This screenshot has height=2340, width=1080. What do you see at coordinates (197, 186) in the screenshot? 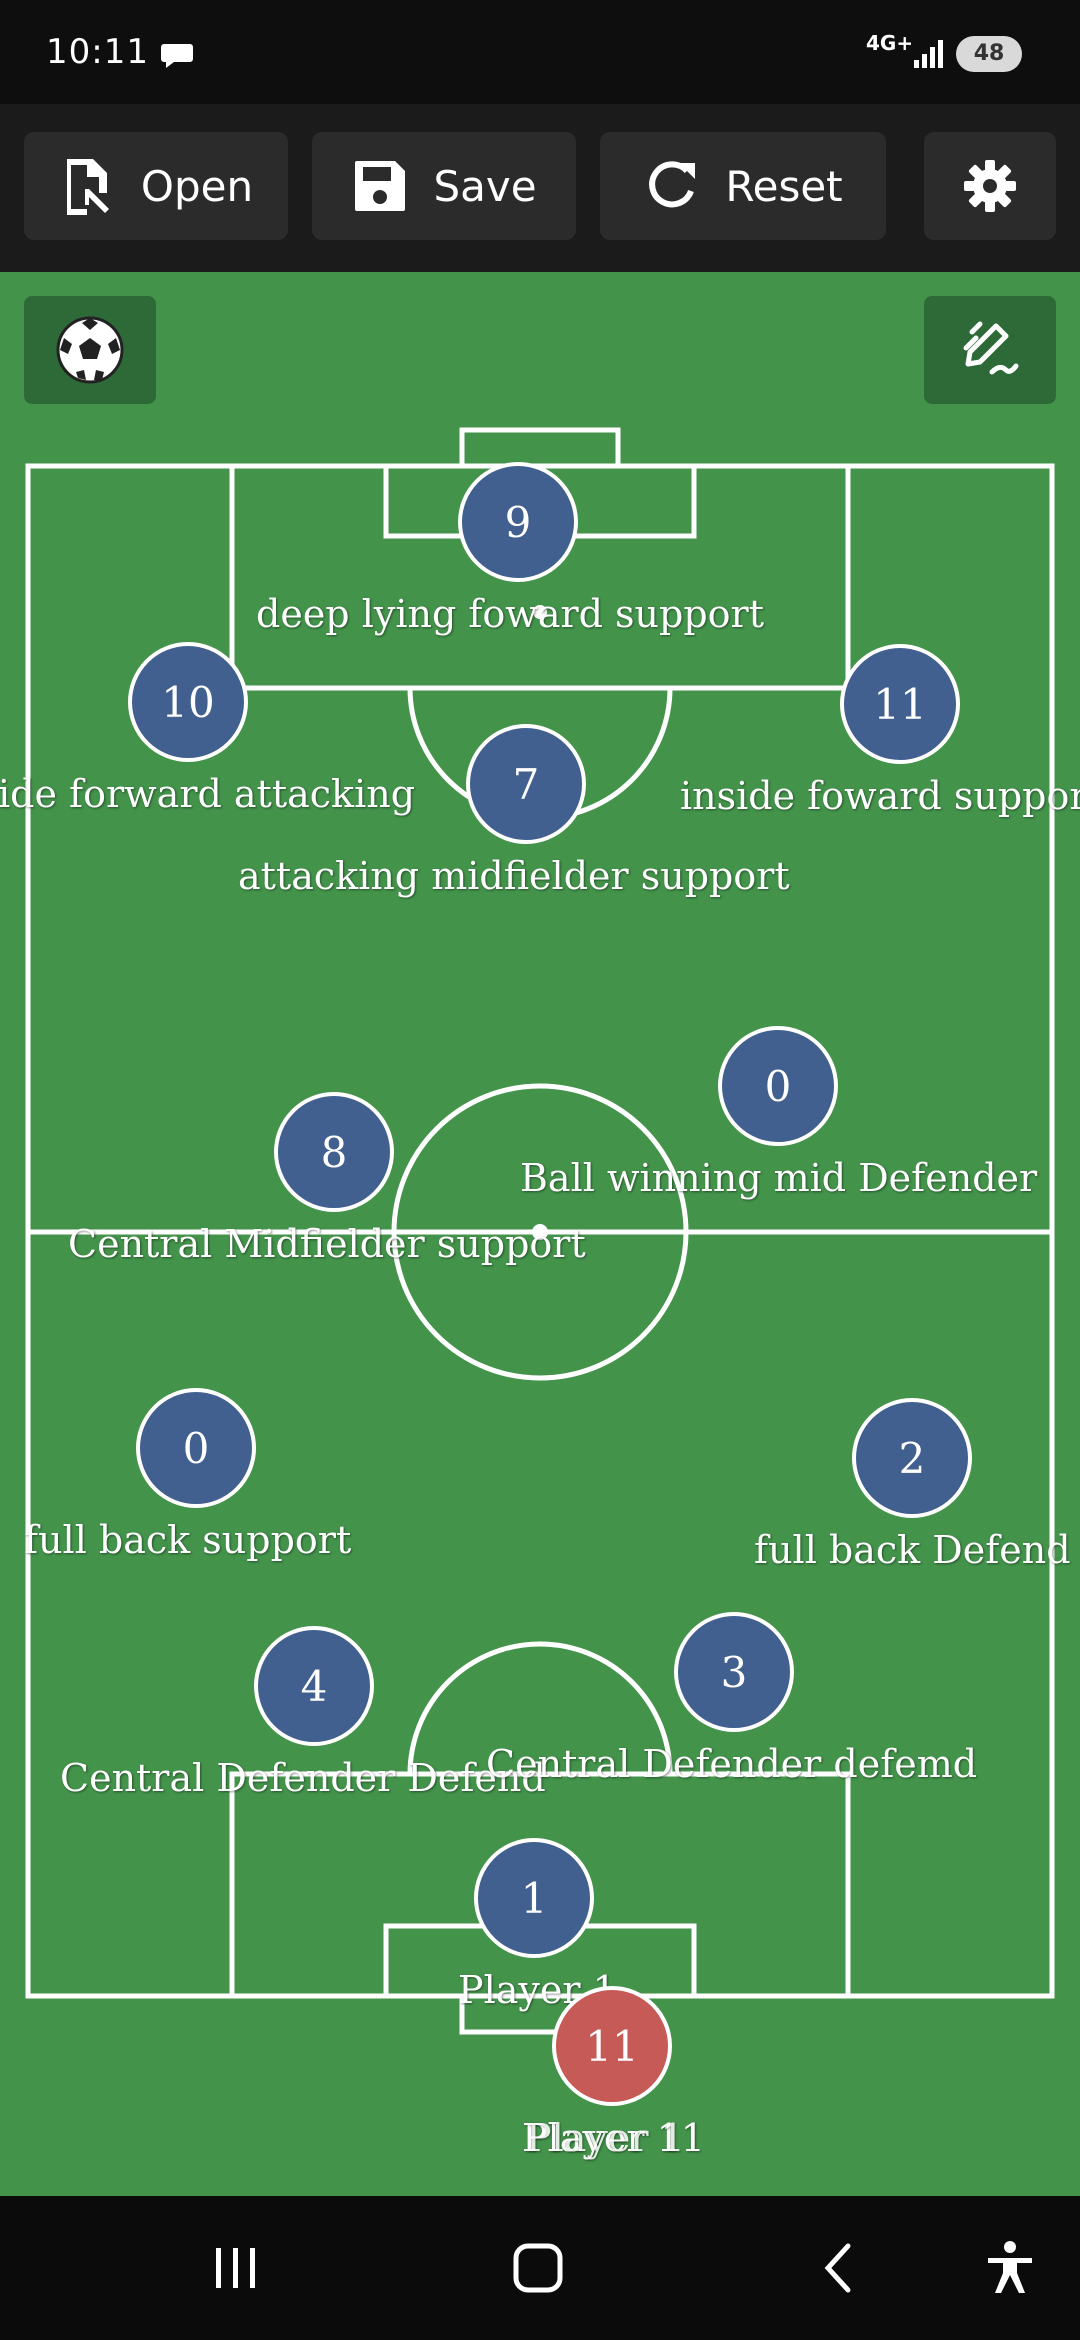
I see `open-button-label: Open` at bounding box center [197, 186].